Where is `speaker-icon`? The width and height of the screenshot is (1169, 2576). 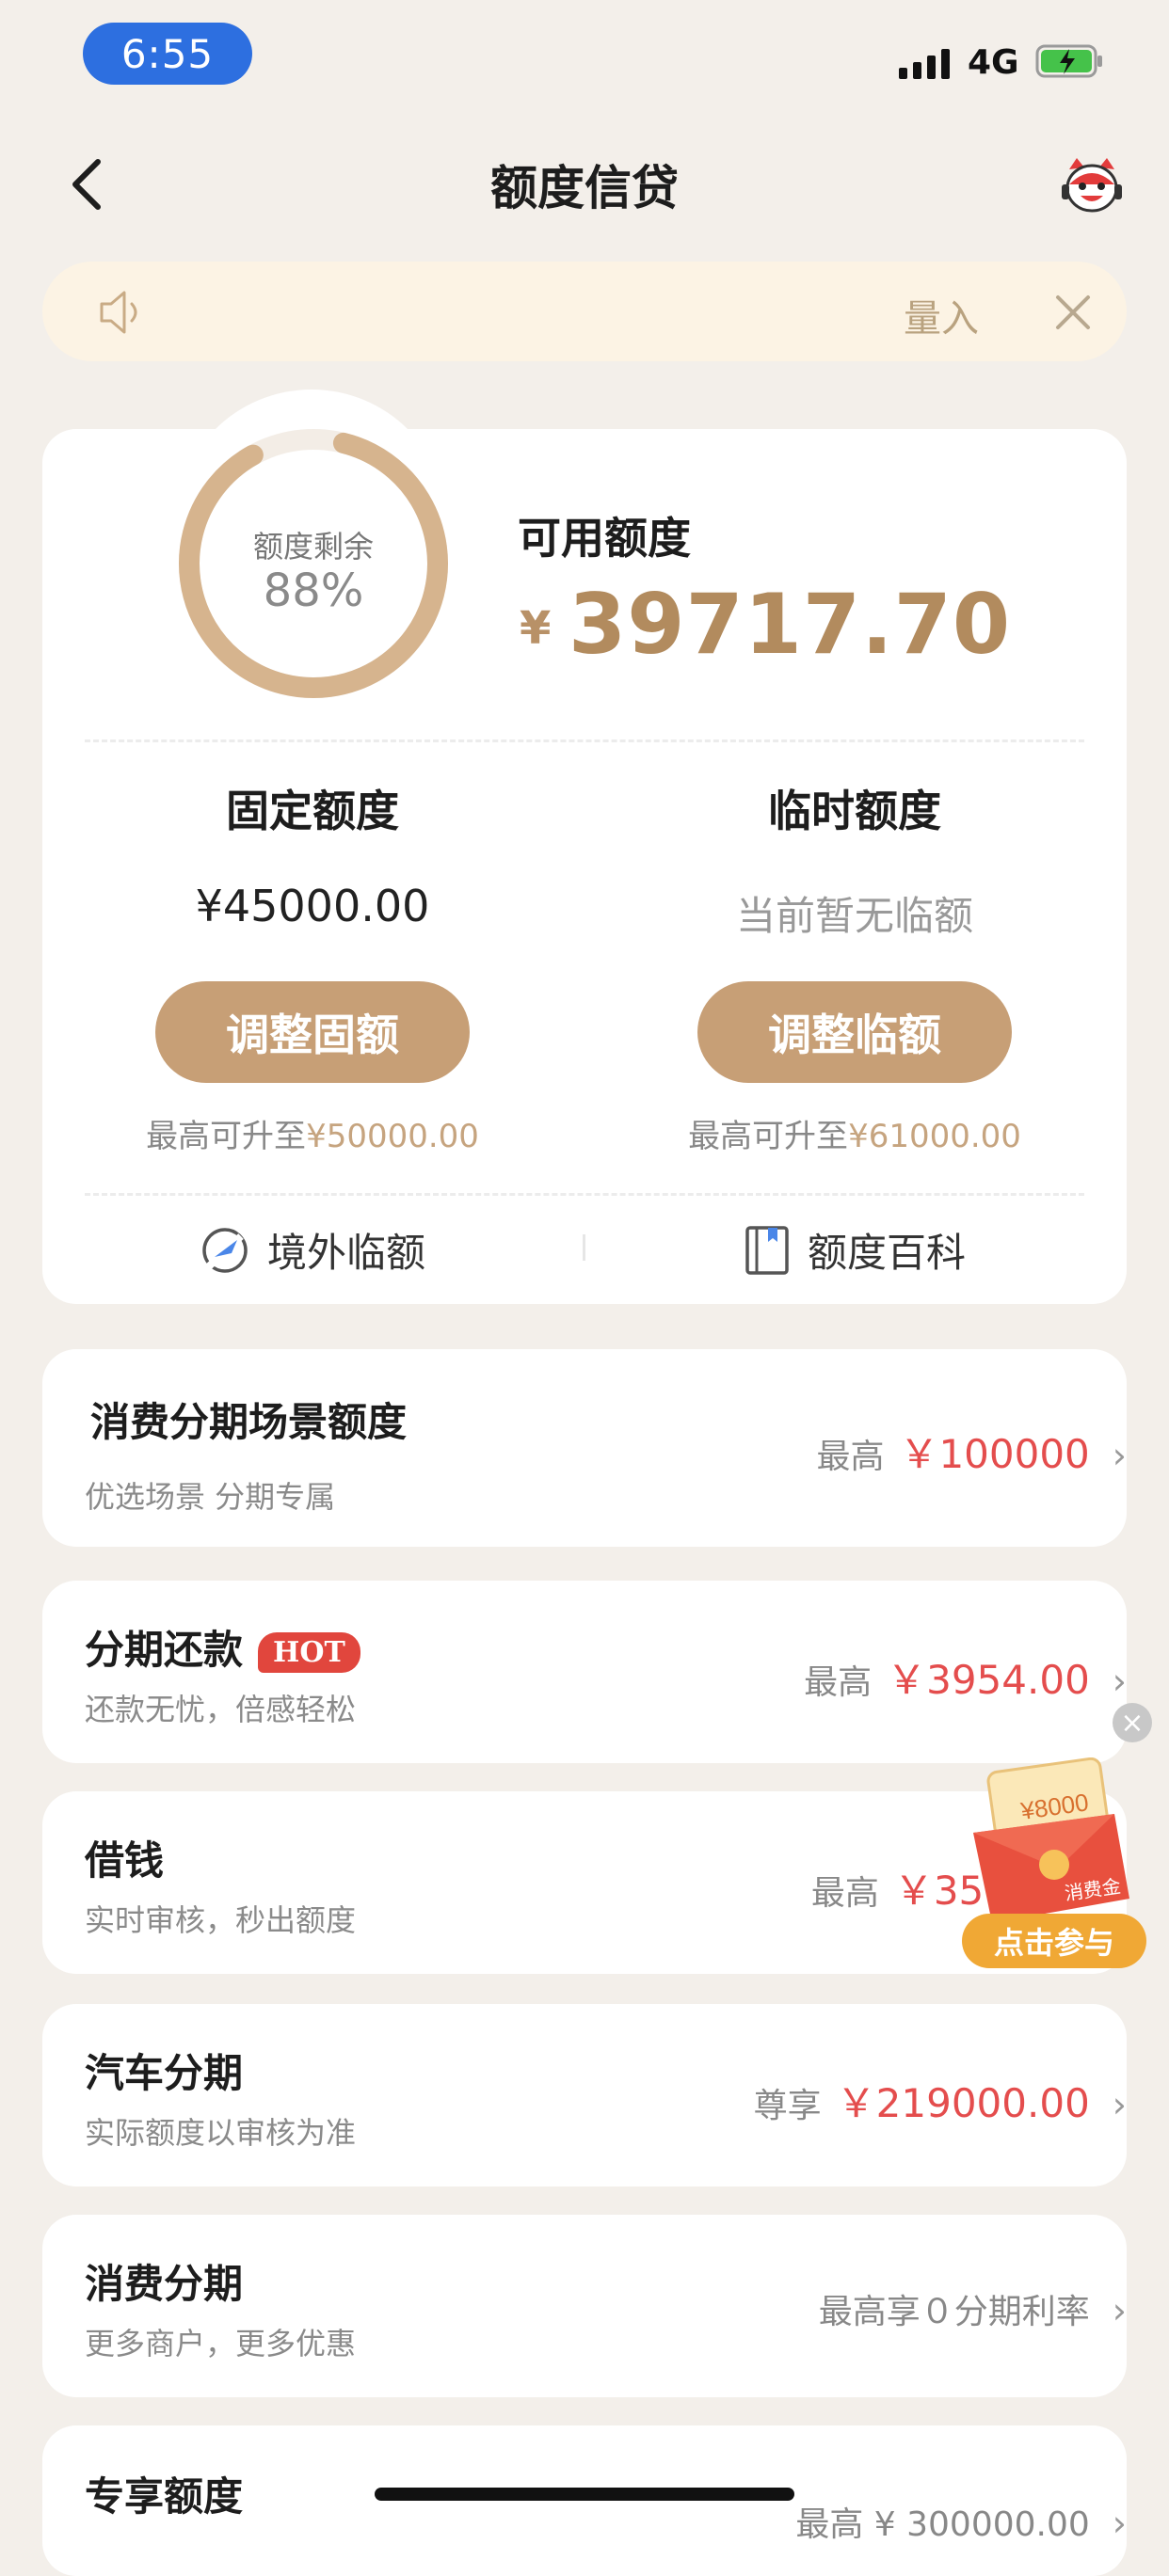 speaker-icon is located at coordinates (118, 312).